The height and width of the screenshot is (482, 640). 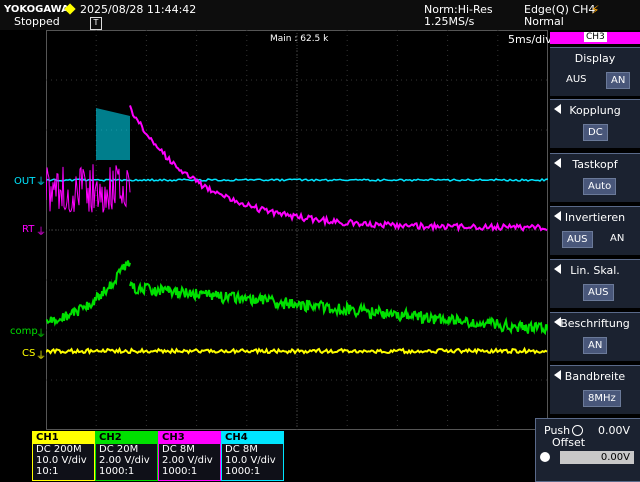 I want to click on menu-tastkopf: Tastkopf Auto, so click(x=595, y=177).